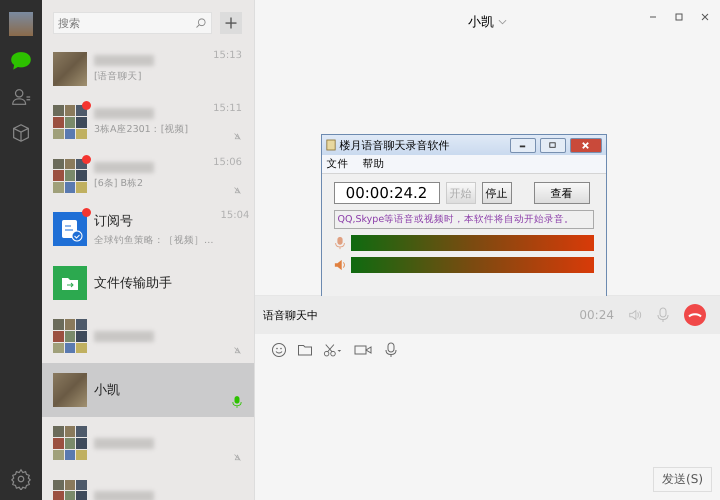 Image resolution: width=720 pixels, height=500 pixels. I want to click on chat-list-item: 小凯, so click(148, 389).